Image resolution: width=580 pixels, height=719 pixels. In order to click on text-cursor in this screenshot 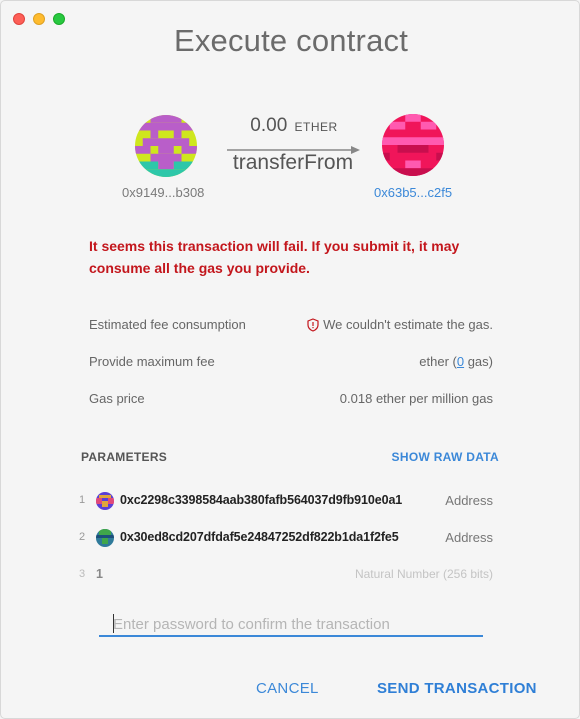, I will do `click(113, 623)`.